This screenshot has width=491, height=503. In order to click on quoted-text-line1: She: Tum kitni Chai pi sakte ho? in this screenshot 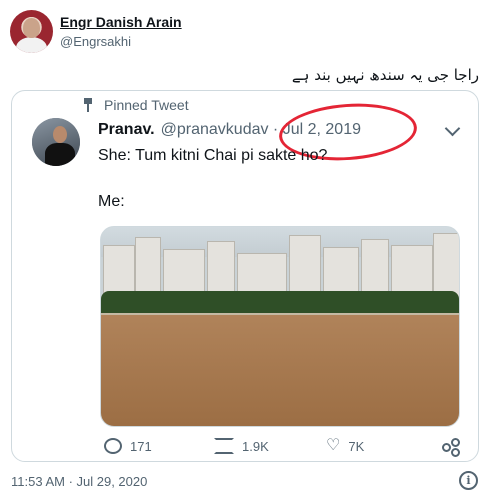, I will do `click(213, 155)`.